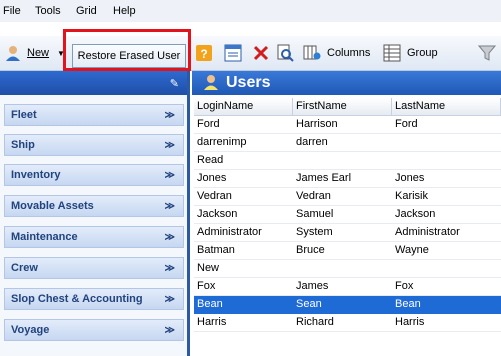 The width and height of the screenshot is (501, 356). I want to click on delete-x-icon, so click(261, 53).